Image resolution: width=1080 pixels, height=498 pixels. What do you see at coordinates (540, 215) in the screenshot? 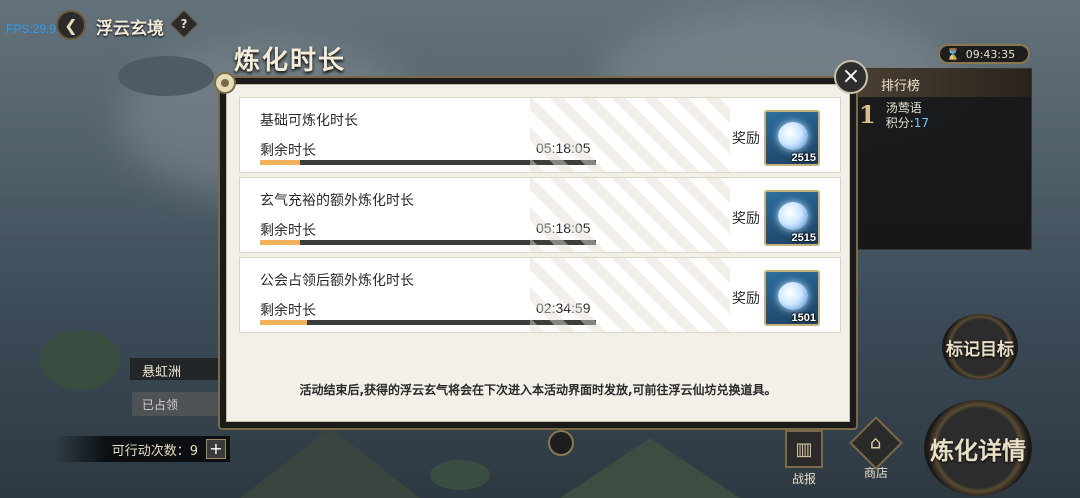
I see `duration-card: 玄气充裕的额外炼化时长 剩余时长 05:18:05 奖励 2515` at bounding box center [540, 215].